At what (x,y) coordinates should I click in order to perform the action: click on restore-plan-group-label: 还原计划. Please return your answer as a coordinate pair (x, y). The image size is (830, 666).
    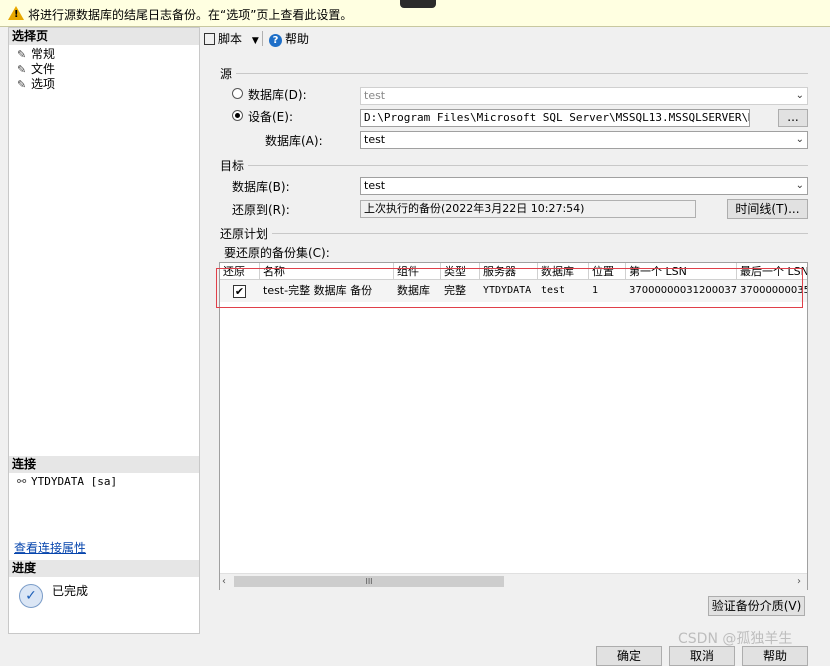
    Looking at the image, I should click on (246, 233).